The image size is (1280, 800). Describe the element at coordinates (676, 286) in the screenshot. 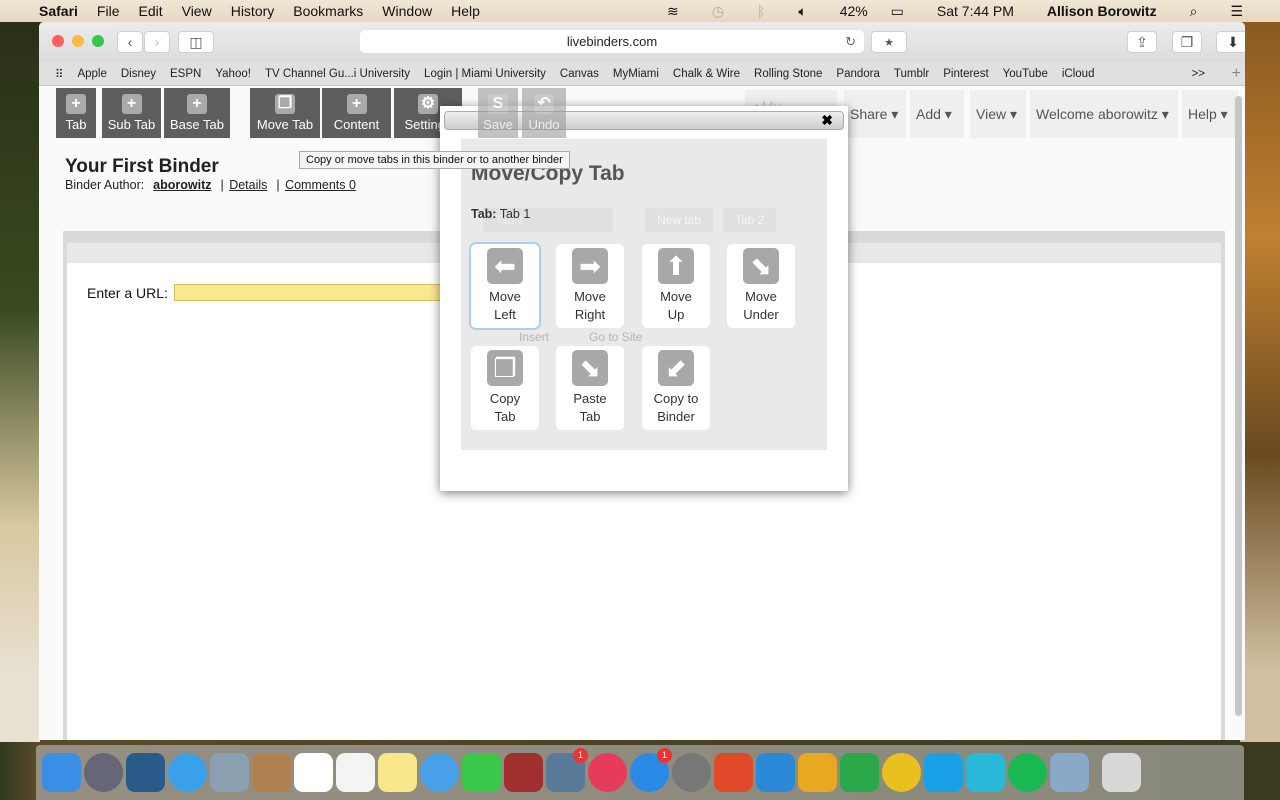

I see `move-up-button: ⬆ Move Up` at that location.